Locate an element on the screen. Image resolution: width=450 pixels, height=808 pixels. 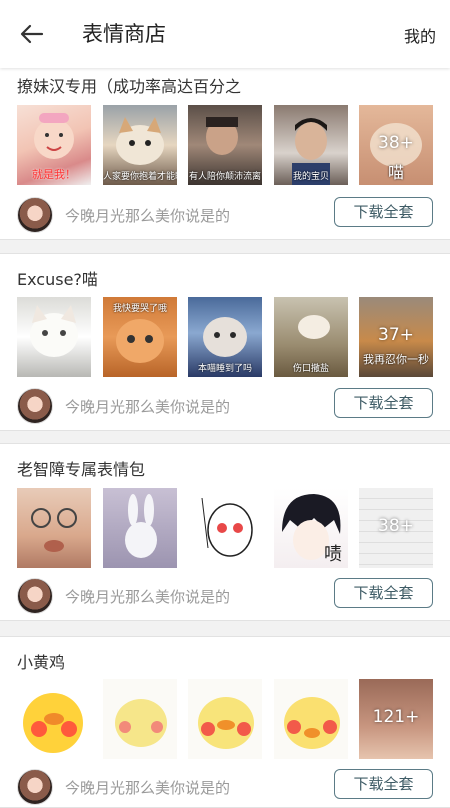
pack-thumbnails: 就是我！ 人家要你抱着才能睡 有人陪你颠沛流离 我的宝贝 38+ 喵 is located at coordinates (227, 145).